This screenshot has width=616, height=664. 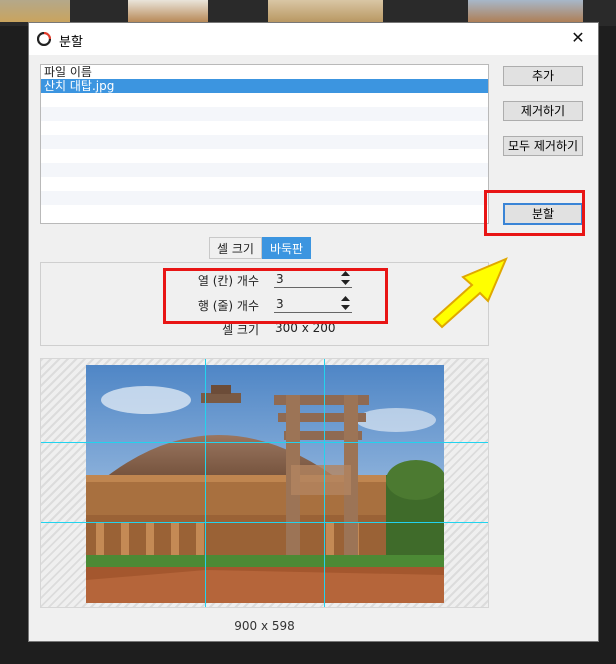 What do you see at coordinates (44, 39) in the screenshot?
I see `app-logo-icon` at bounding box center [44, 39].